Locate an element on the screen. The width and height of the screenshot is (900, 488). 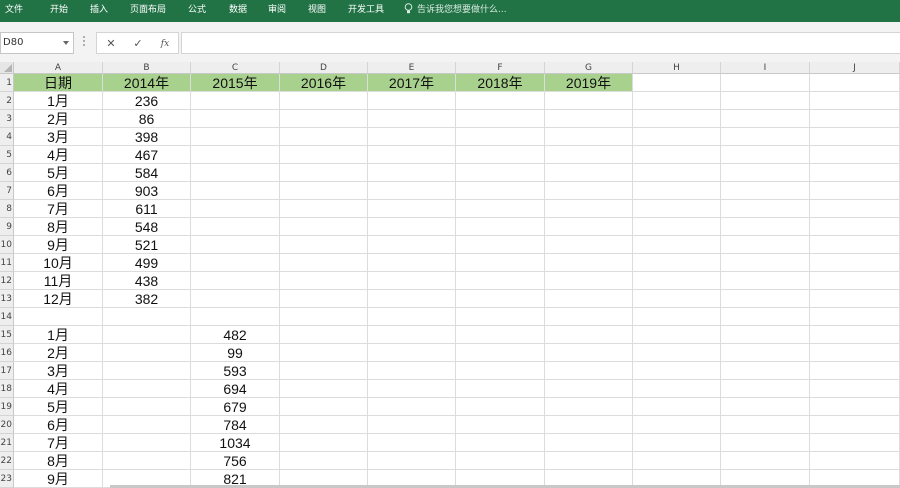
tab-file: 文件 is located at coordinates (14, 11).